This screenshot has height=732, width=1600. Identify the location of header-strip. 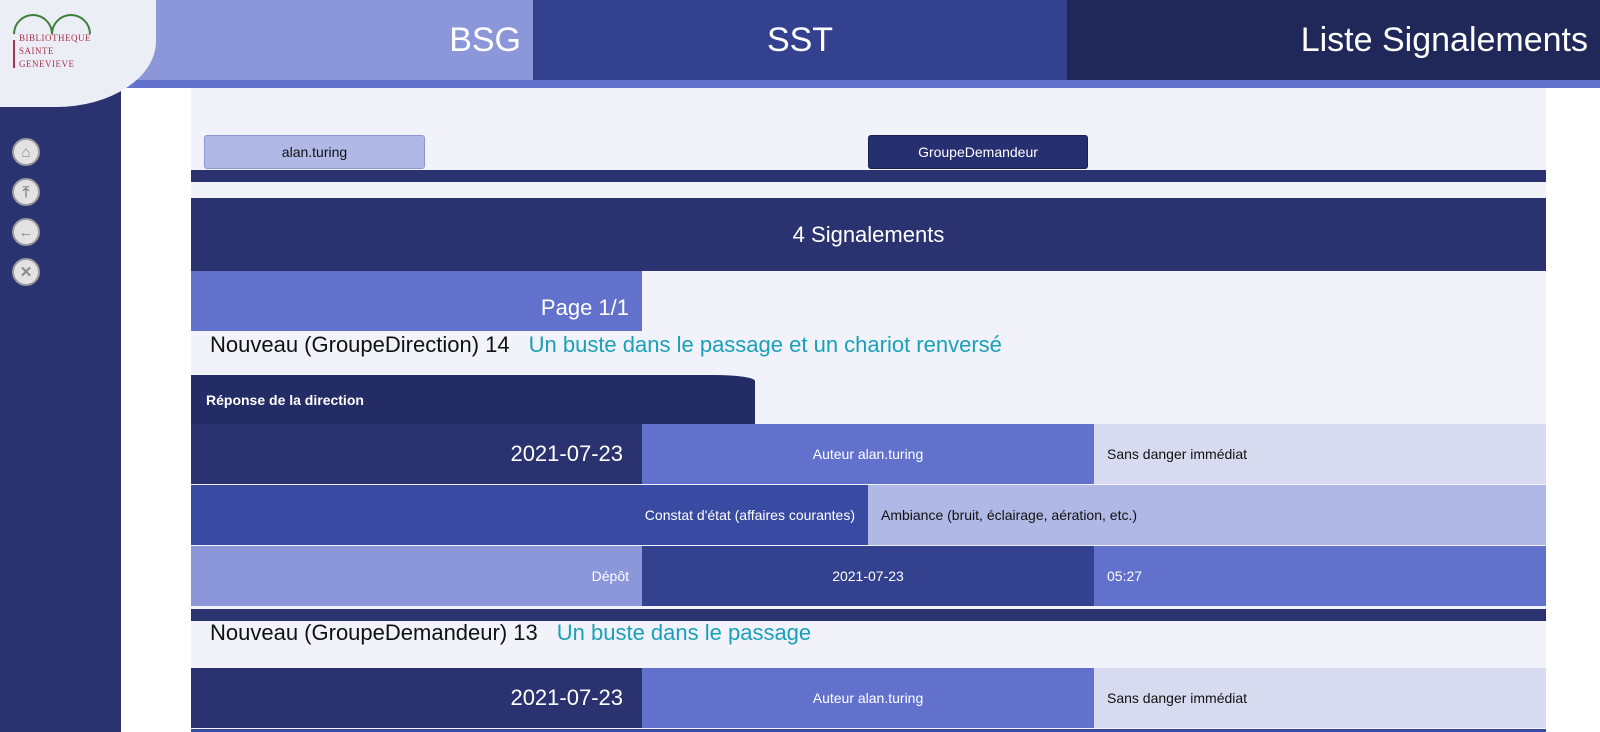
(800, 84).